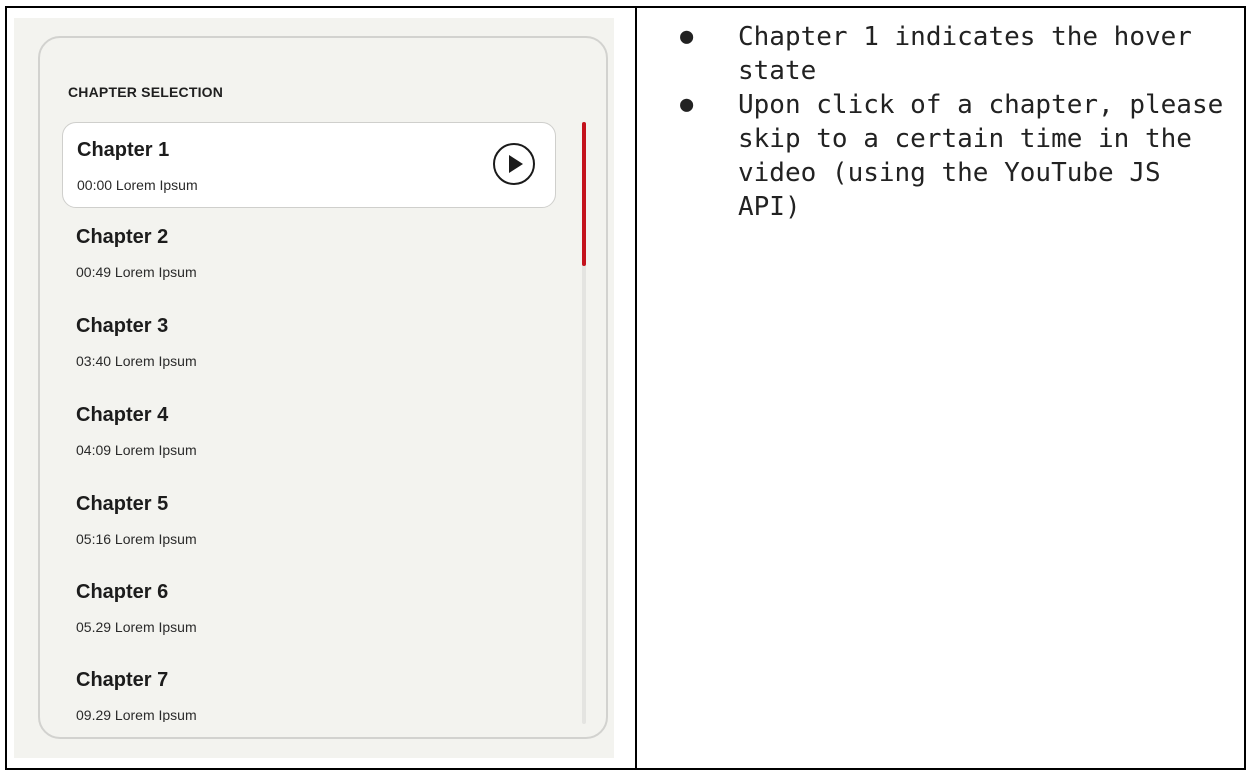 Image resolution: width=1254 pixels, height=776 pixels. What do you see at coordinates (136, 361) in the screenshot?
I see `chapter-timestamp: 03:40 Lorem Ipsum` at bounding box center [136, 361].